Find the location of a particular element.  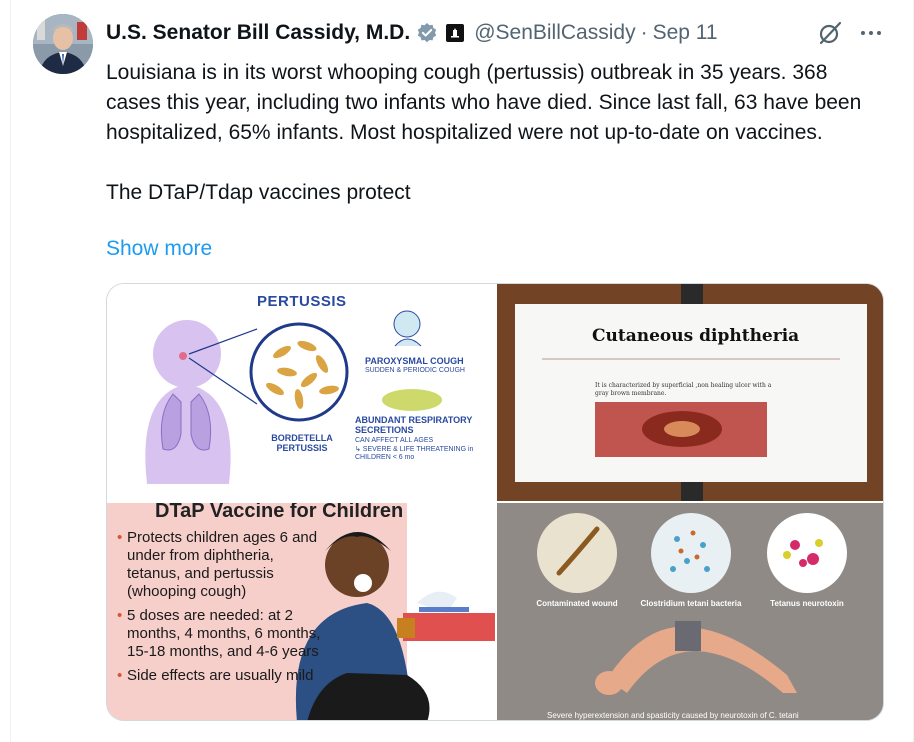

tweet-date: Sep 11 is located at coordinates (685, 33).